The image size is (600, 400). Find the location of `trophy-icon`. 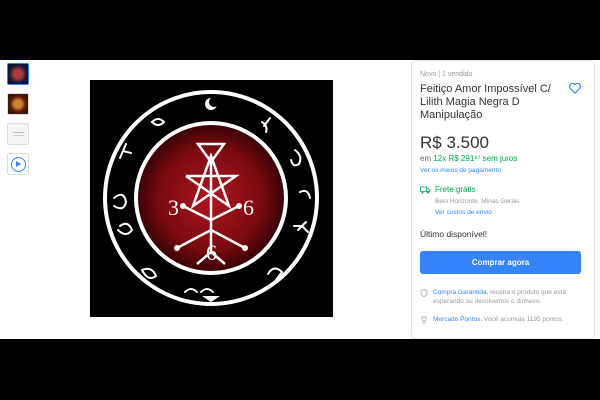

trophy-icon is located at coordinates (424, 320).